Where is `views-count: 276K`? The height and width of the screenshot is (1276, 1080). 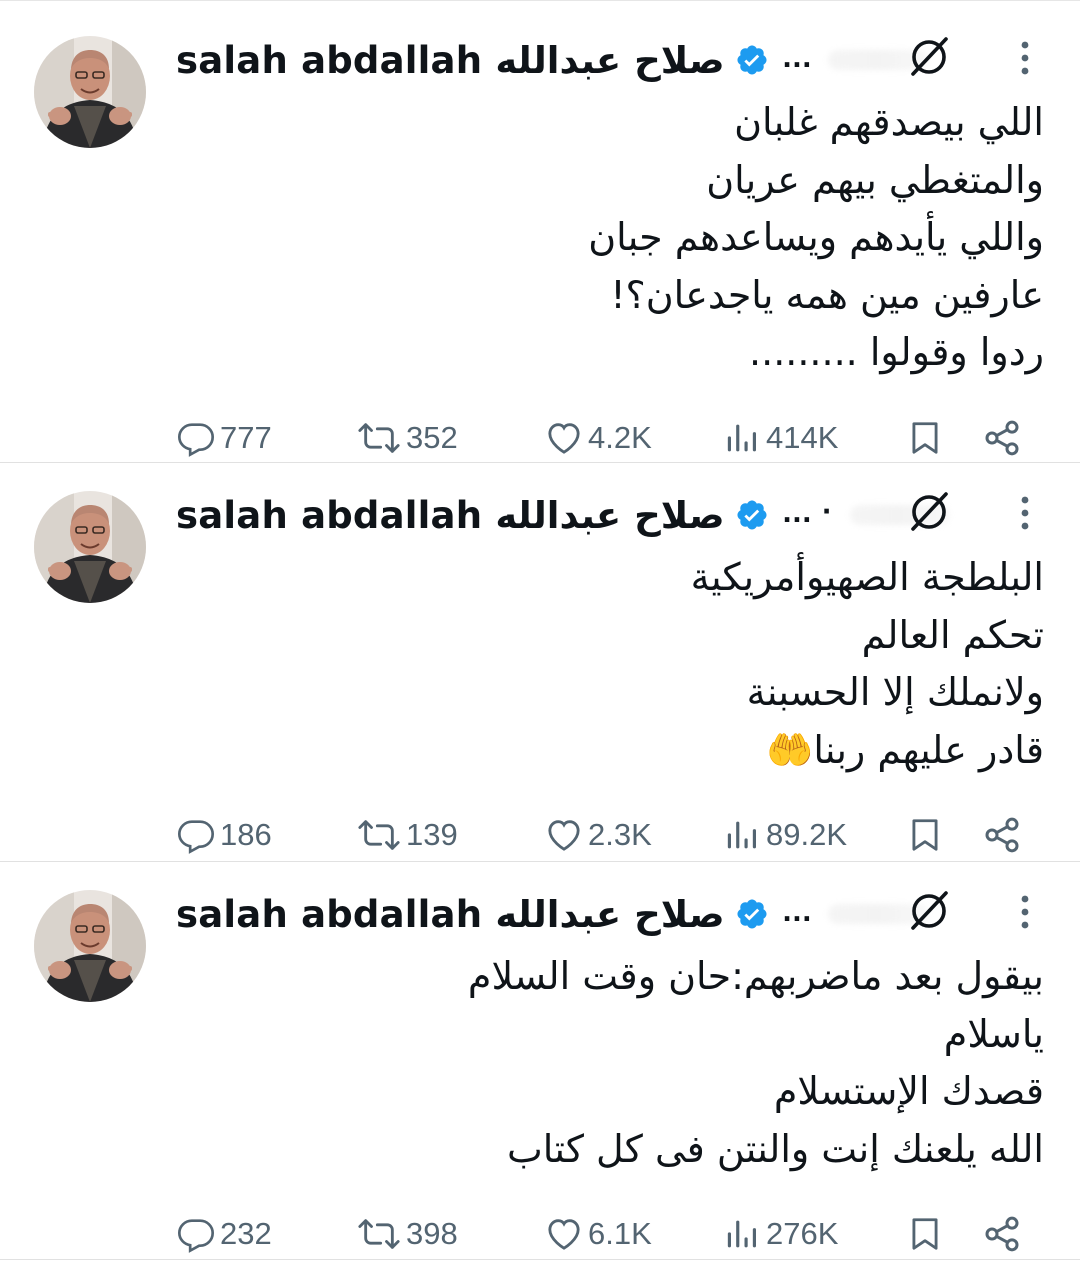 views-count: 276K is located at coordinates (802, 1233).